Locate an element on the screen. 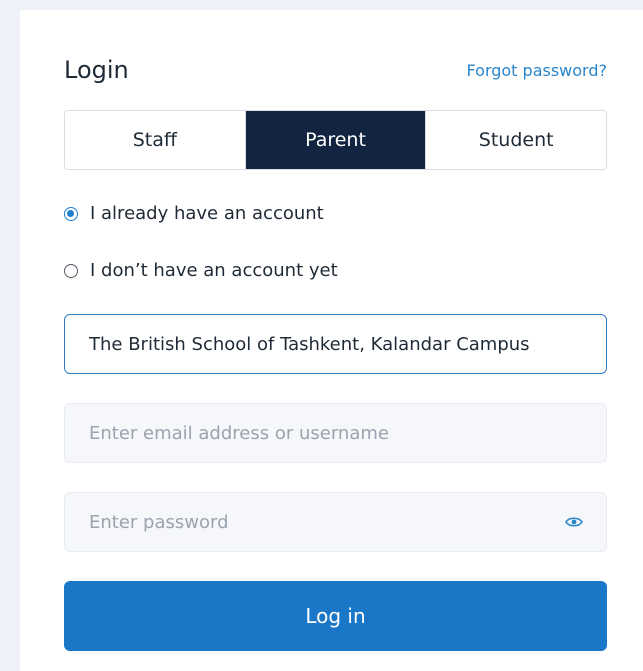 This screenshot has width=643, height=671. tab-staff: Staff is located at coordinates (155, 140).